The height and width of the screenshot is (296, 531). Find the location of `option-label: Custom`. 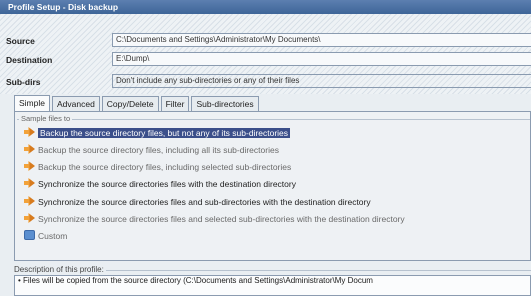

option-label: Custom is located at coordinates (53, 236).